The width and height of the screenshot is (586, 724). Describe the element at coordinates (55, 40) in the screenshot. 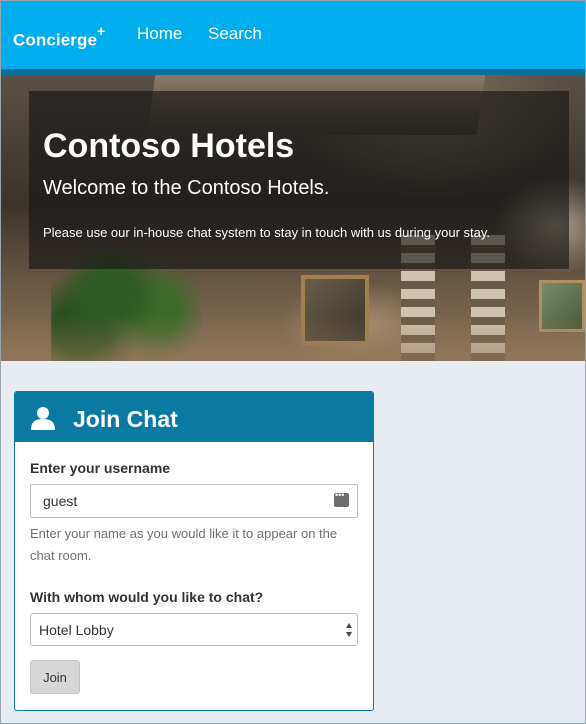

I see `brand-name: Concierge` at that location.